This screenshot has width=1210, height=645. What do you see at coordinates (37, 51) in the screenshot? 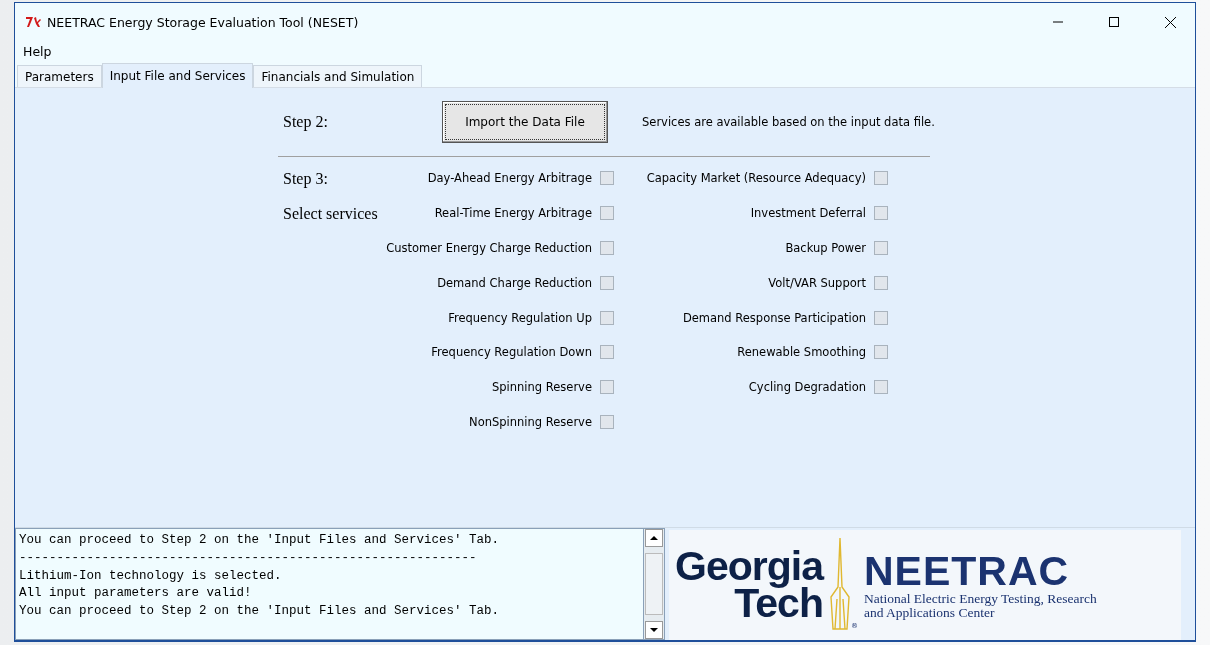
I see `menu-item: Help` at bounding box center [37, 51].